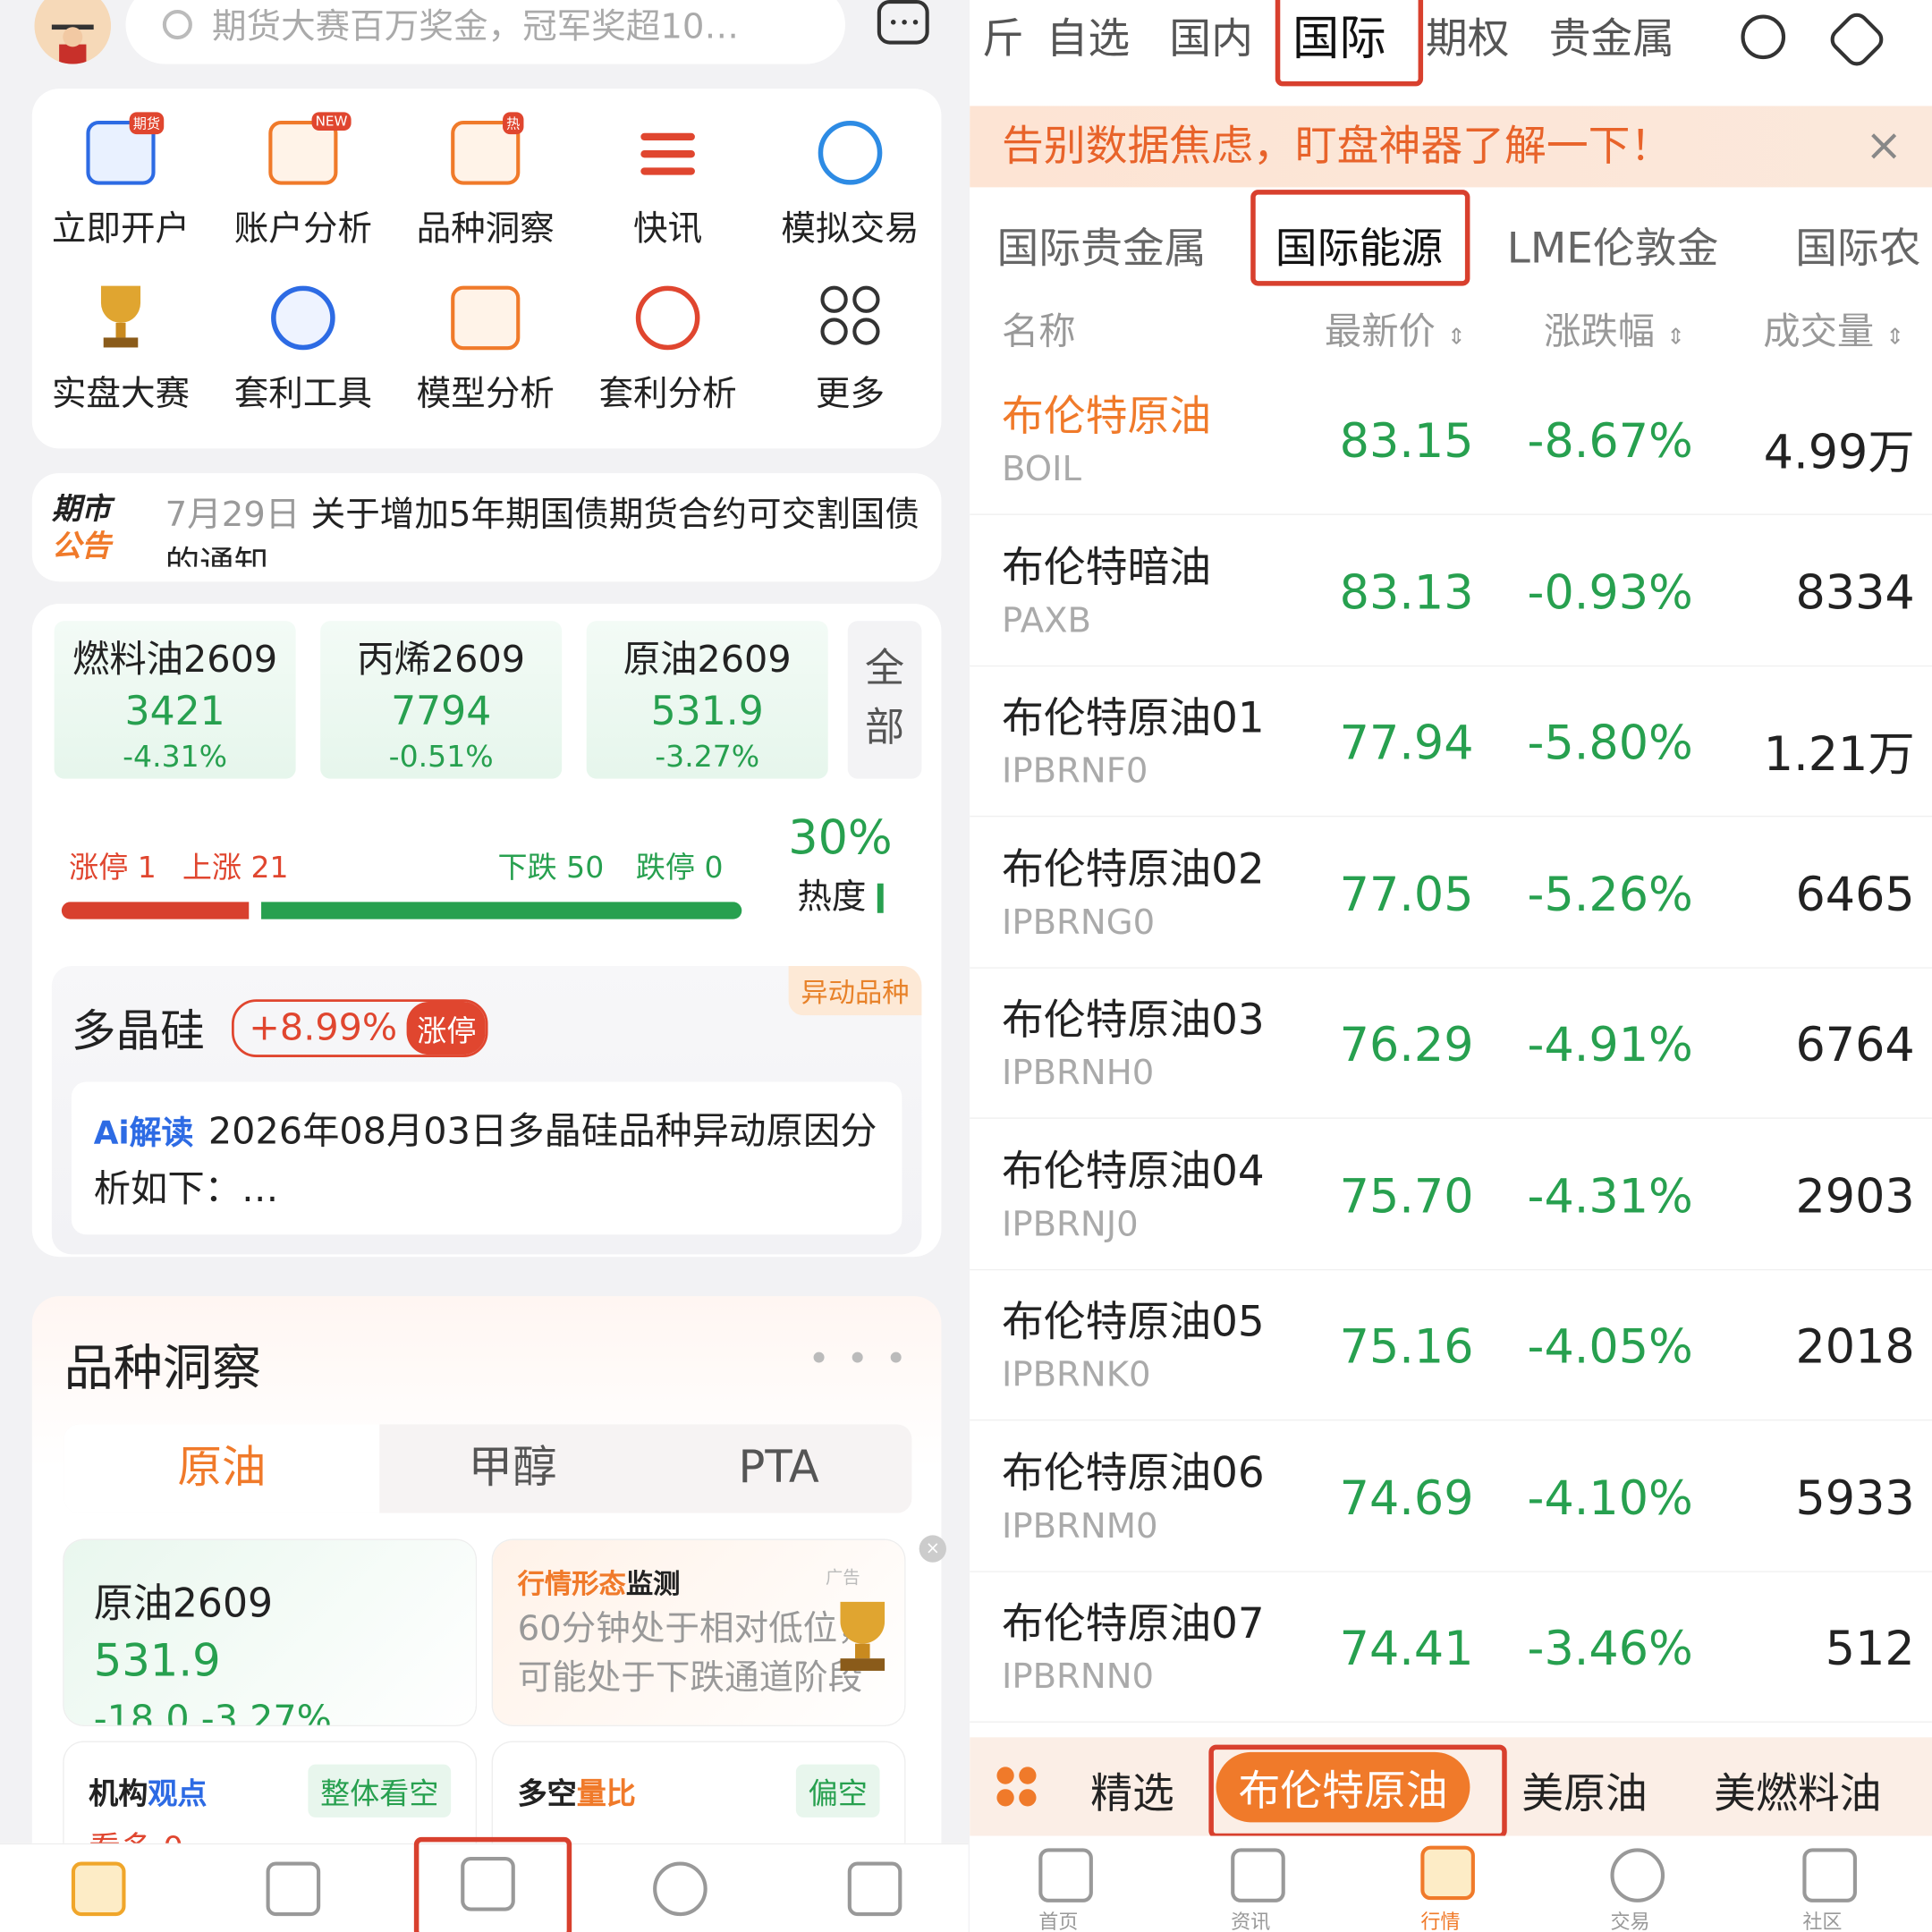 The height and width of the screenshot is (1932, 1932). I want to click on ticker-fuel-oil: 燃料油2609 3421 -4.31%, so click(175, 700).